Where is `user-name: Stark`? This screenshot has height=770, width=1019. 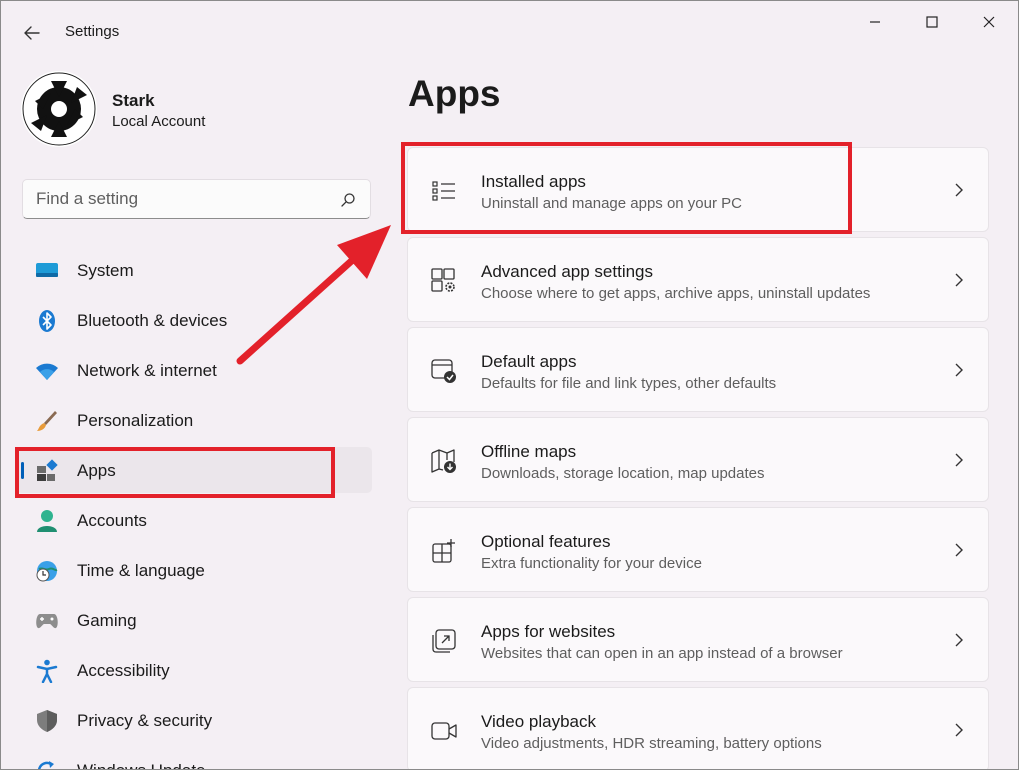 user-name: Stark is located at coordinates (133, 100).